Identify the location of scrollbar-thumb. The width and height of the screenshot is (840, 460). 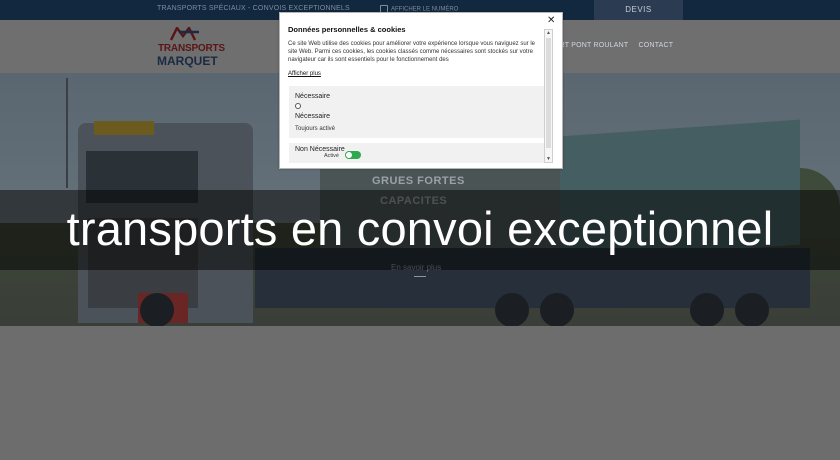
(548, 93).